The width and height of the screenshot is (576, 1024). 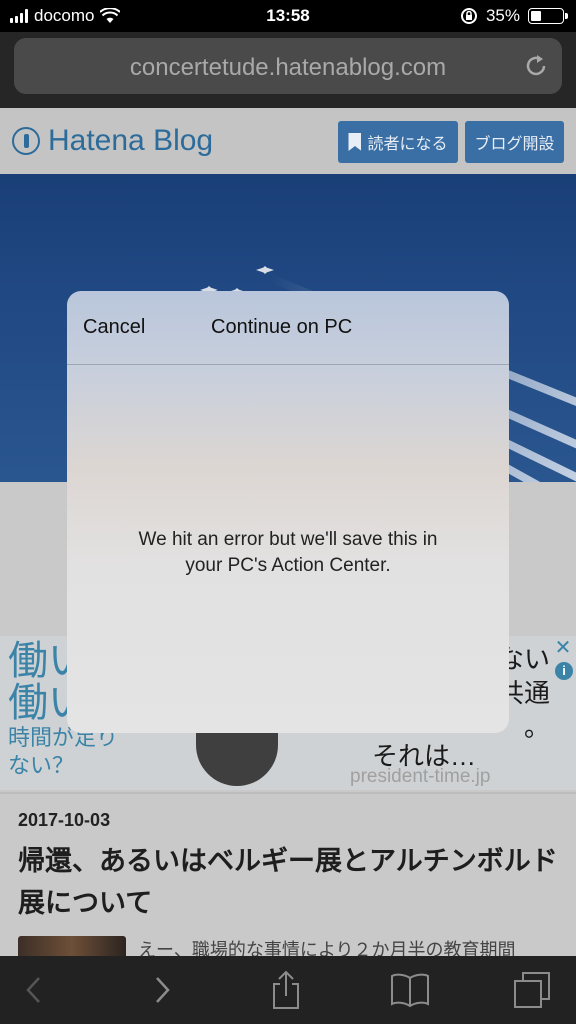 I want to click on hatena-blog-logo: Hatena Blog, so click(x=112, y=141).